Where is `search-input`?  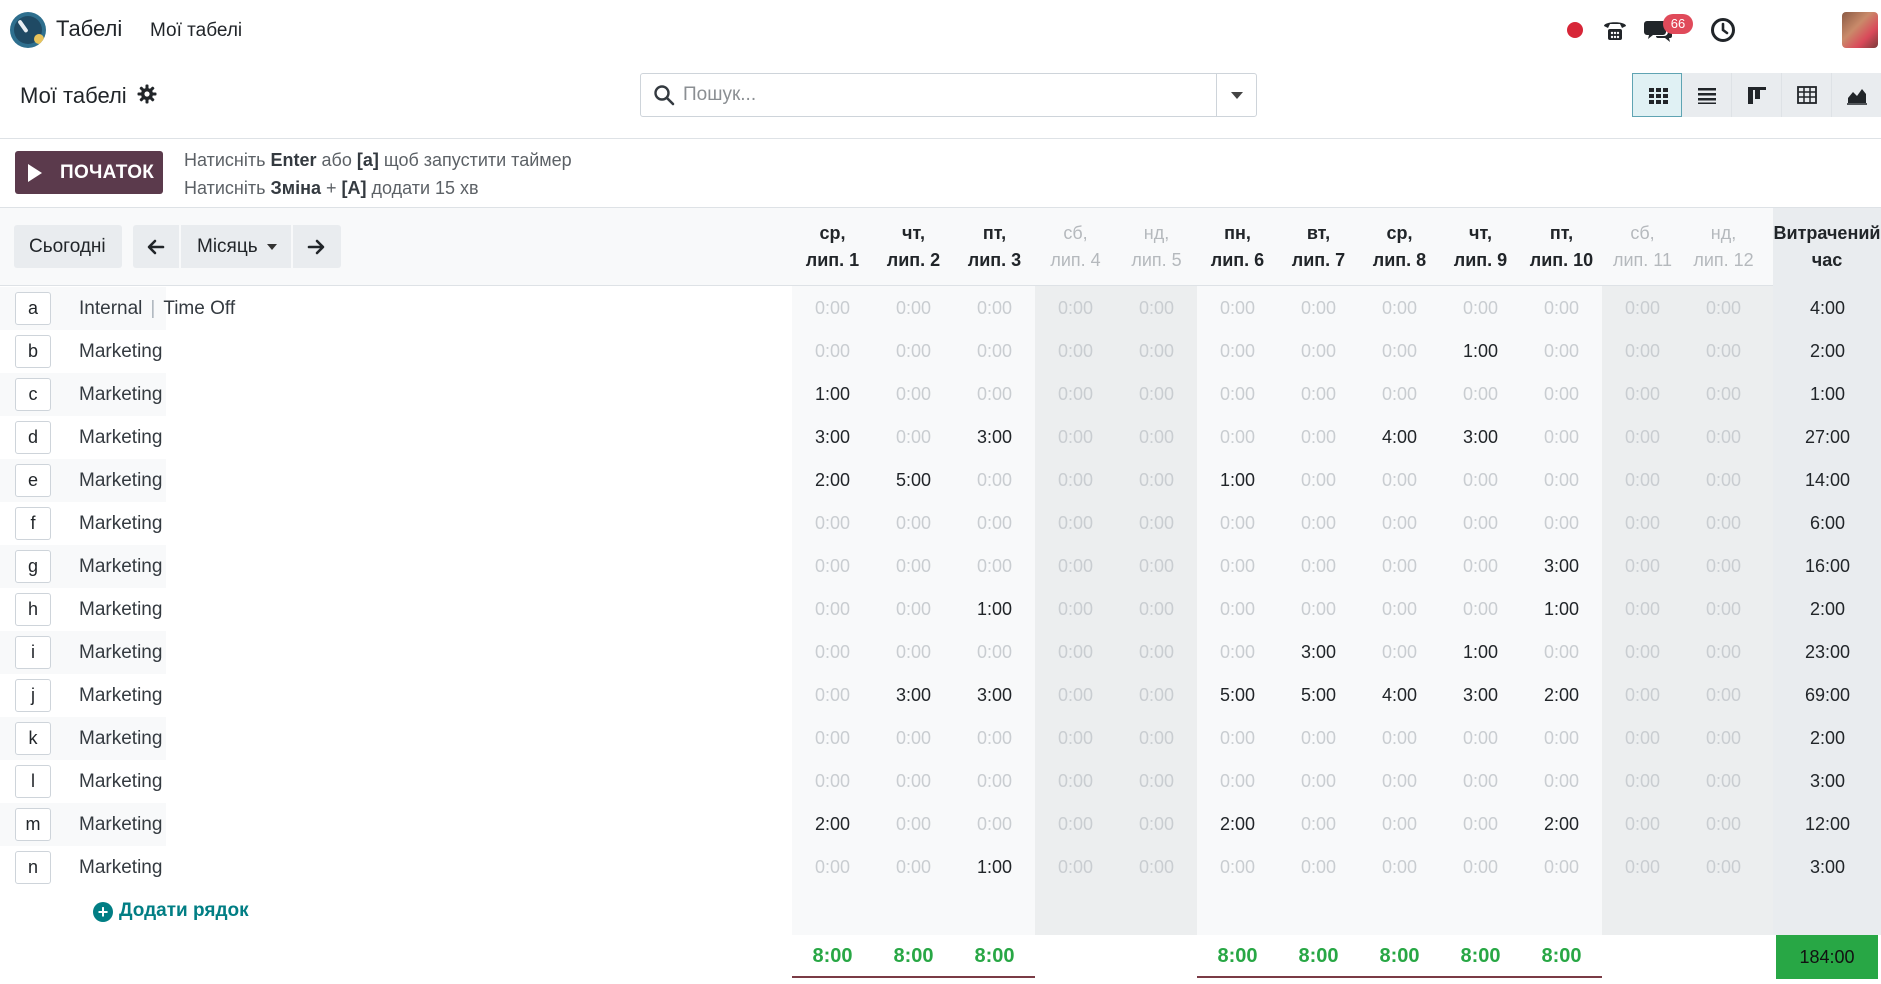 search-input is located at coordinates (943, 95).